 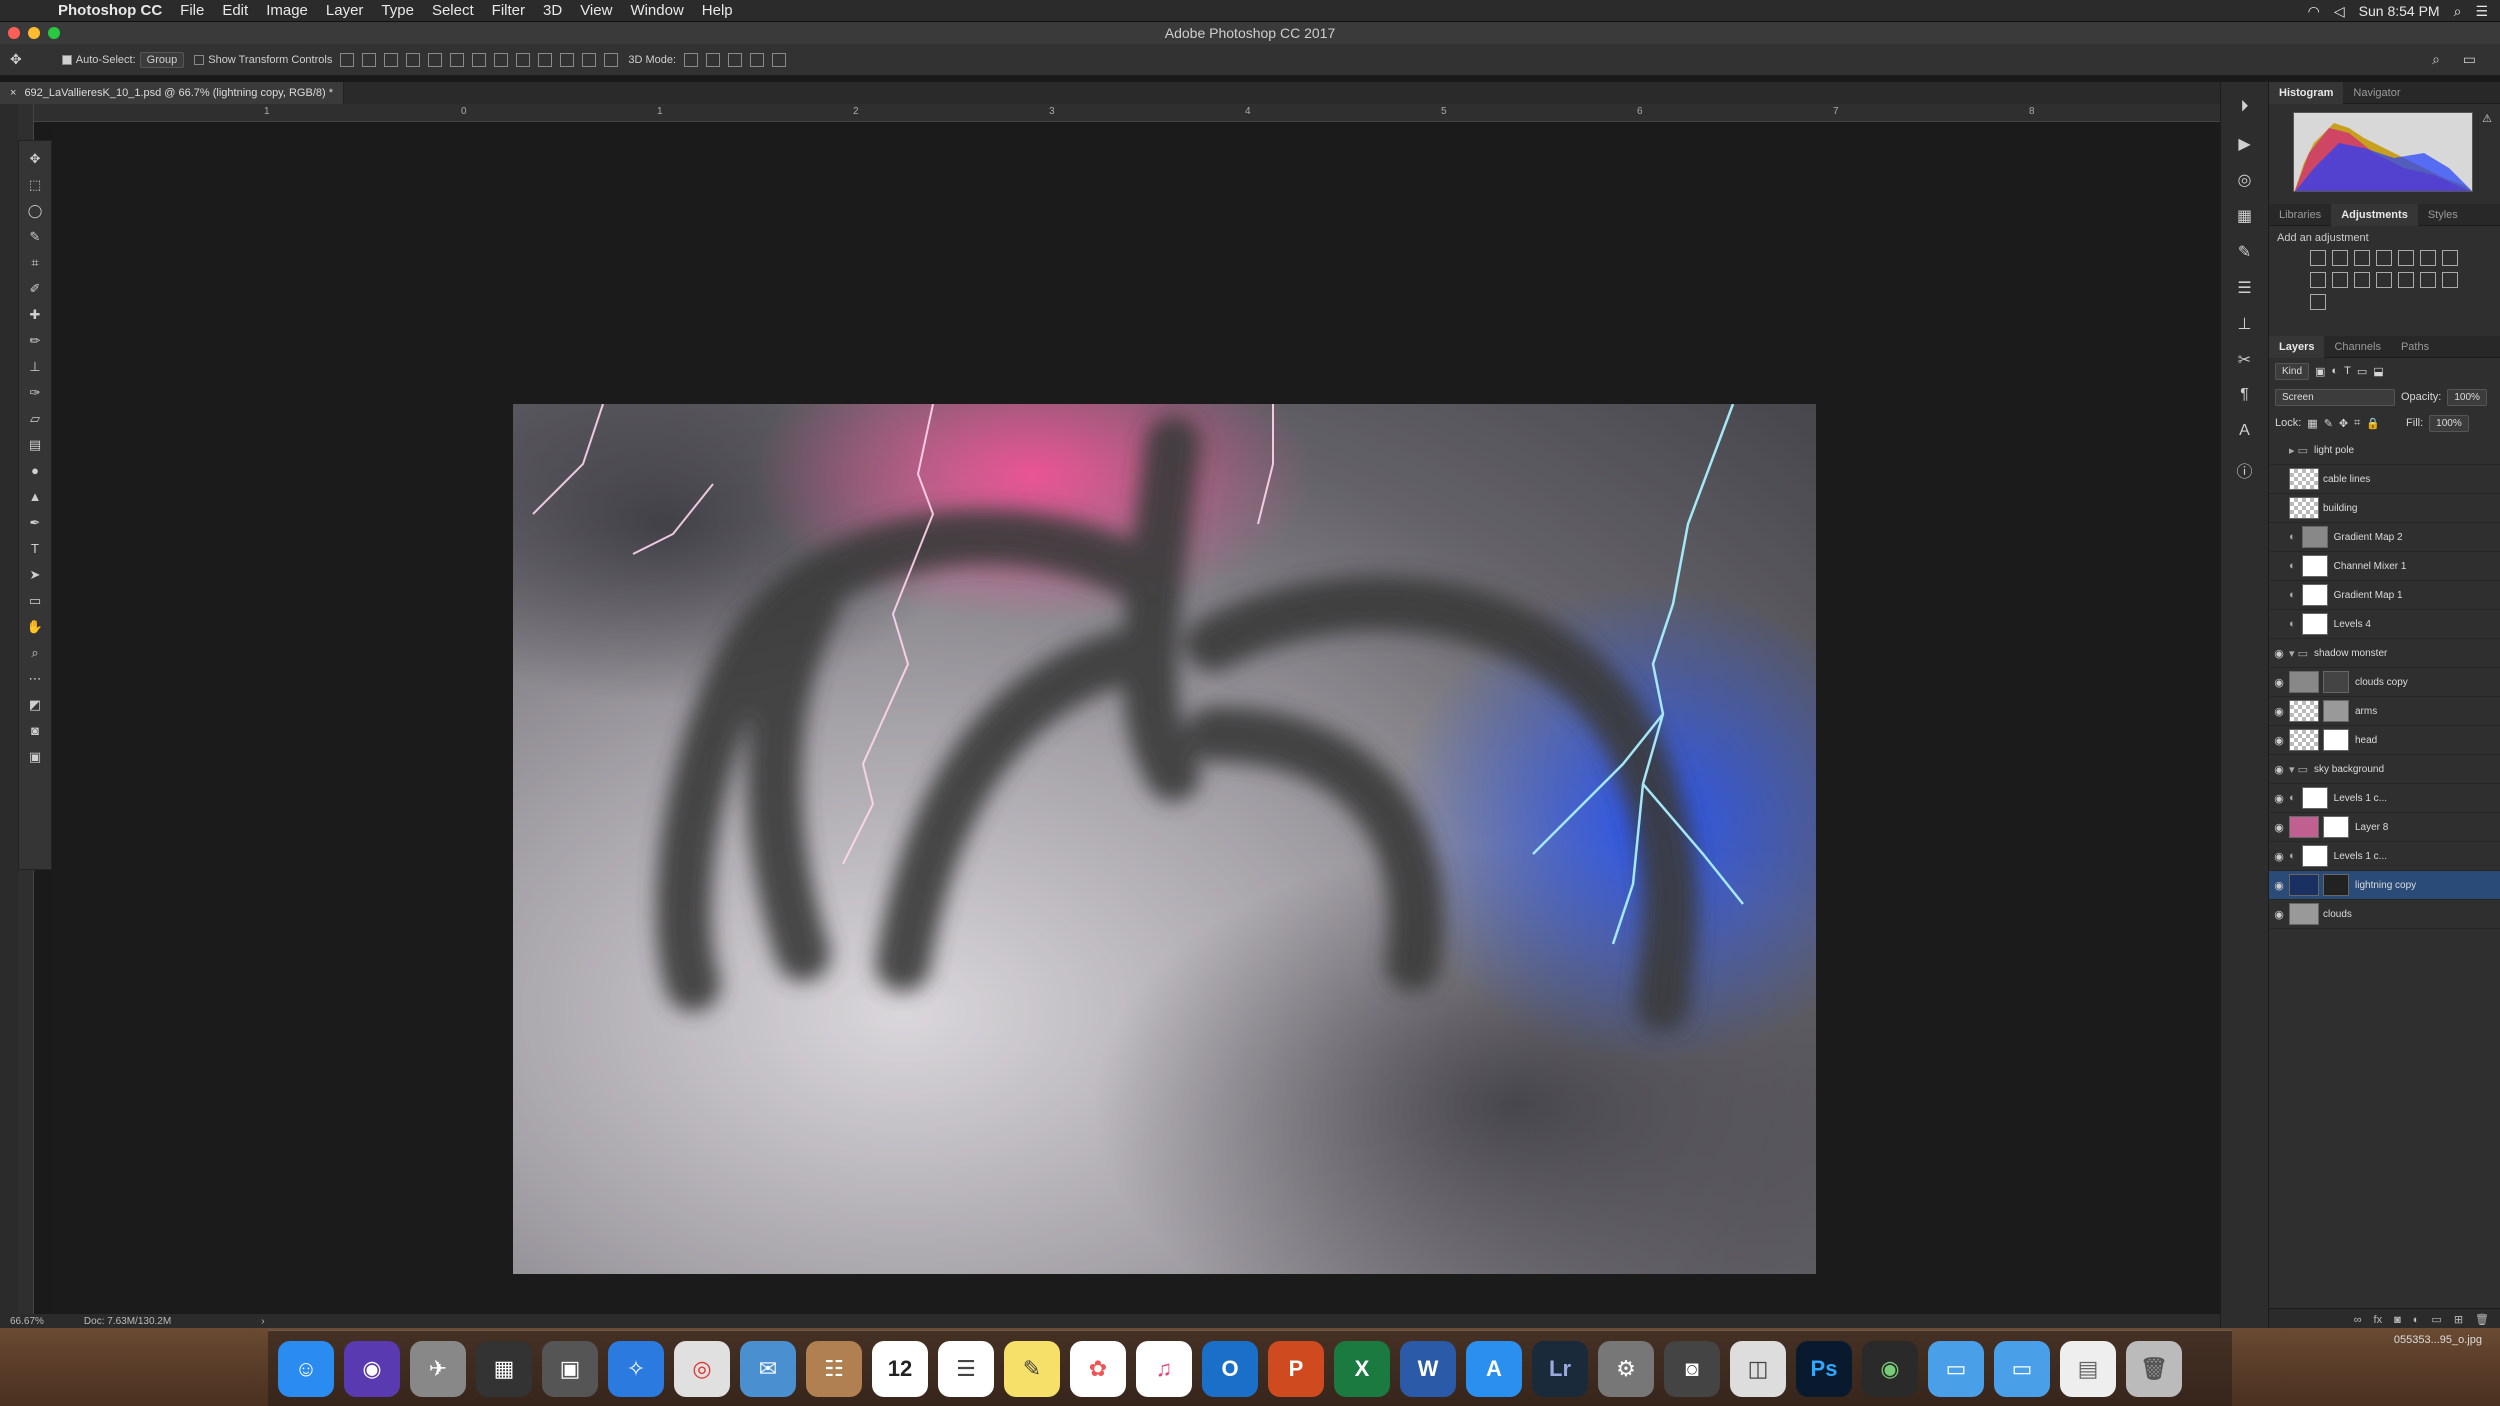 I want to click on align-bottom-icon, so click(x=391, y=59).